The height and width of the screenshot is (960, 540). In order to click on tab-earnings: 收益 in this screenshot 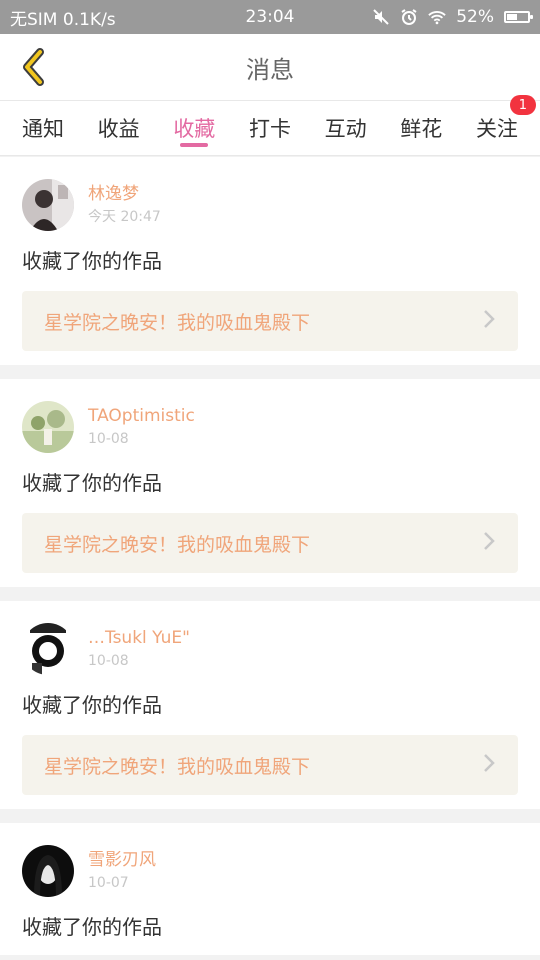, I will do `click(119, 128)`.